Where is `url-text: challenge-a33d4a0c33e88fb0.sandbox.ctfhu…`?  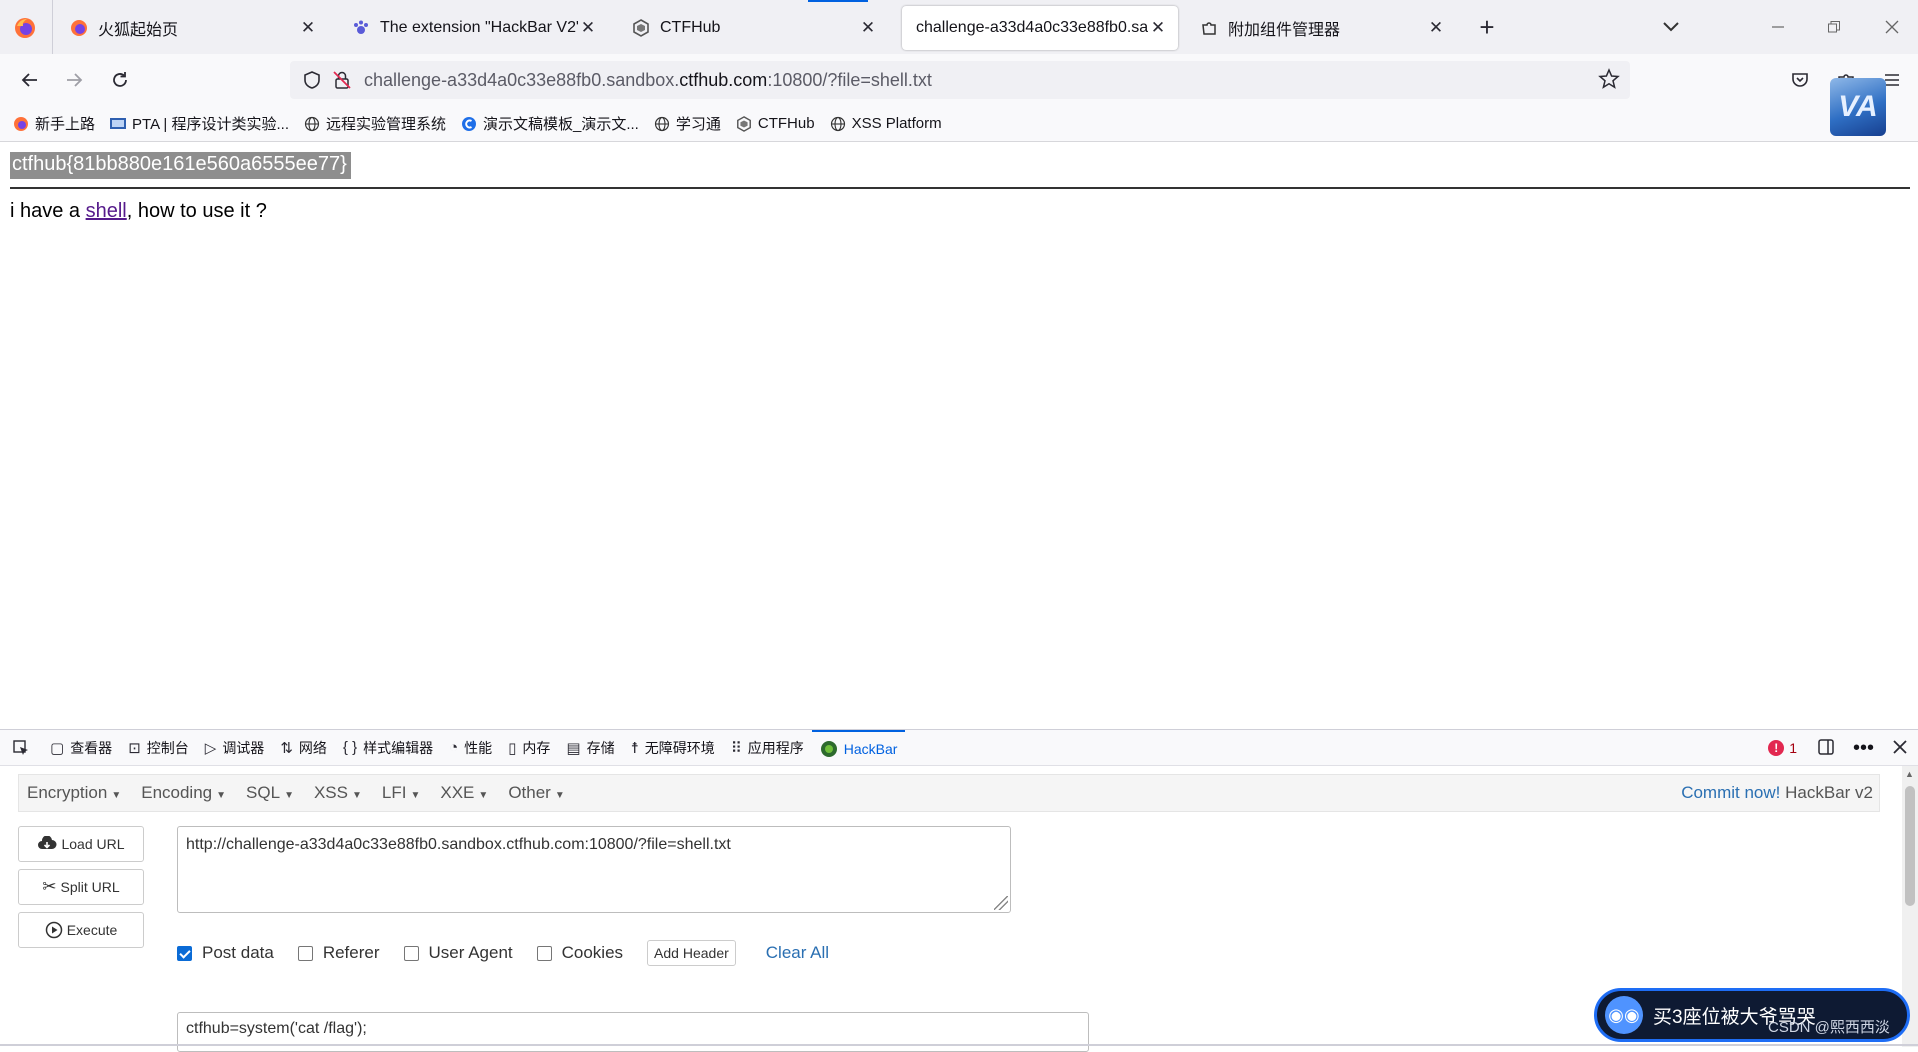 url-text: challenge-a33d4a0c33e88fb0.sandbox.ctfhu… is located at coordinates (648, 80).